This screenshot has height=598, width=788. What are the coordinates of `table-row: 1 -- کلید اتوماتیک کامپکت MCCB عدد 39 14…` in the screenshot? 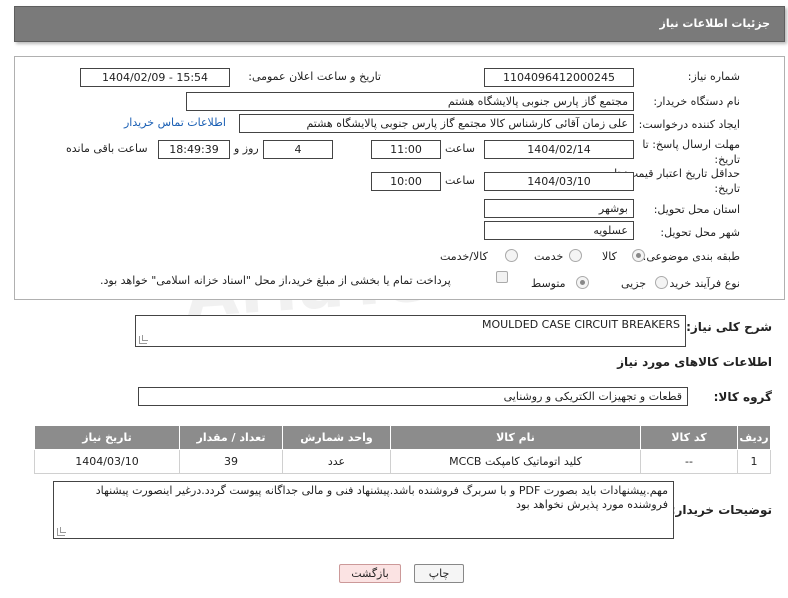 It's located at (402, 461).